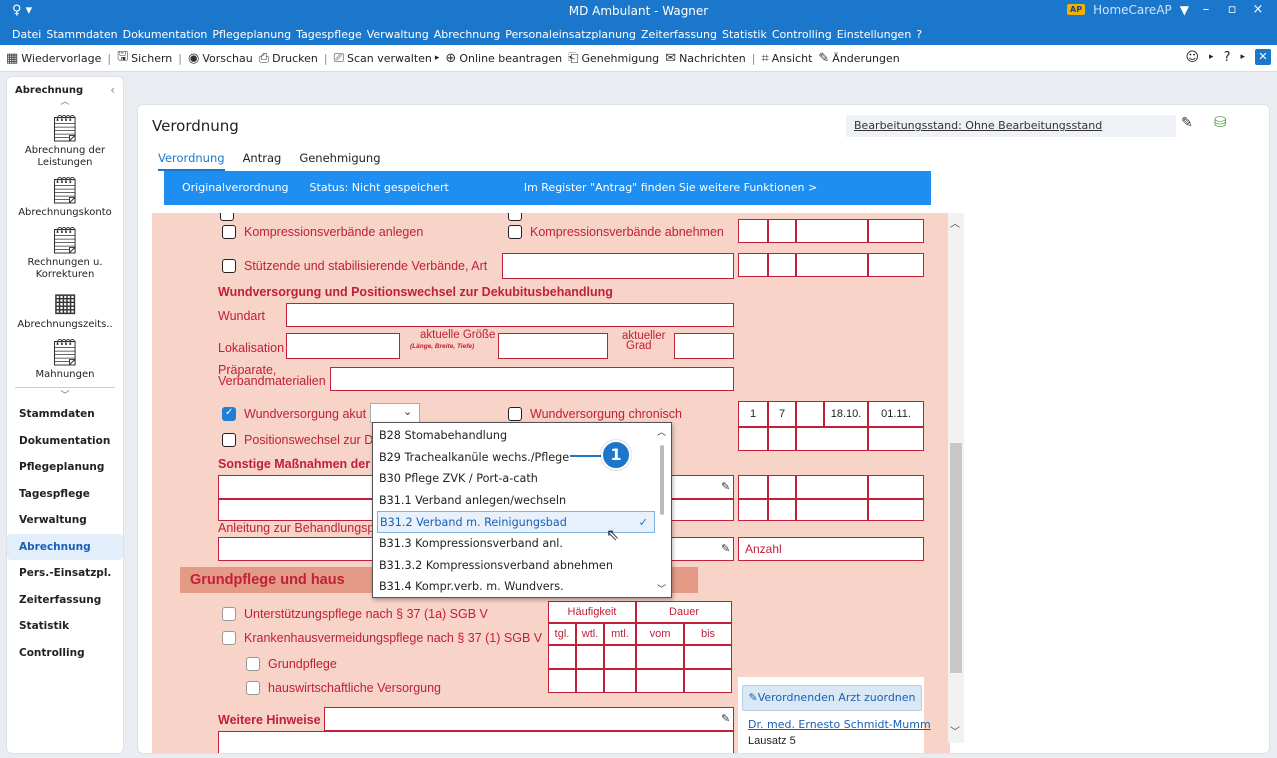 This screenshot has width=1277, height=758. What do you see at coordinates (65, 600) in the screenshot?
I see `sidebar-item-zeiterfassung: Zeiterfassung` at bounding box center [65, 600].